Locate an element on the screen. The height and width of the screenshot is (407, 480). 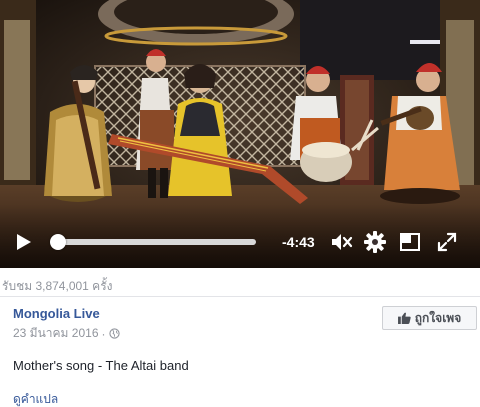
volume-muted-icon is located at coordinates (342, 242).